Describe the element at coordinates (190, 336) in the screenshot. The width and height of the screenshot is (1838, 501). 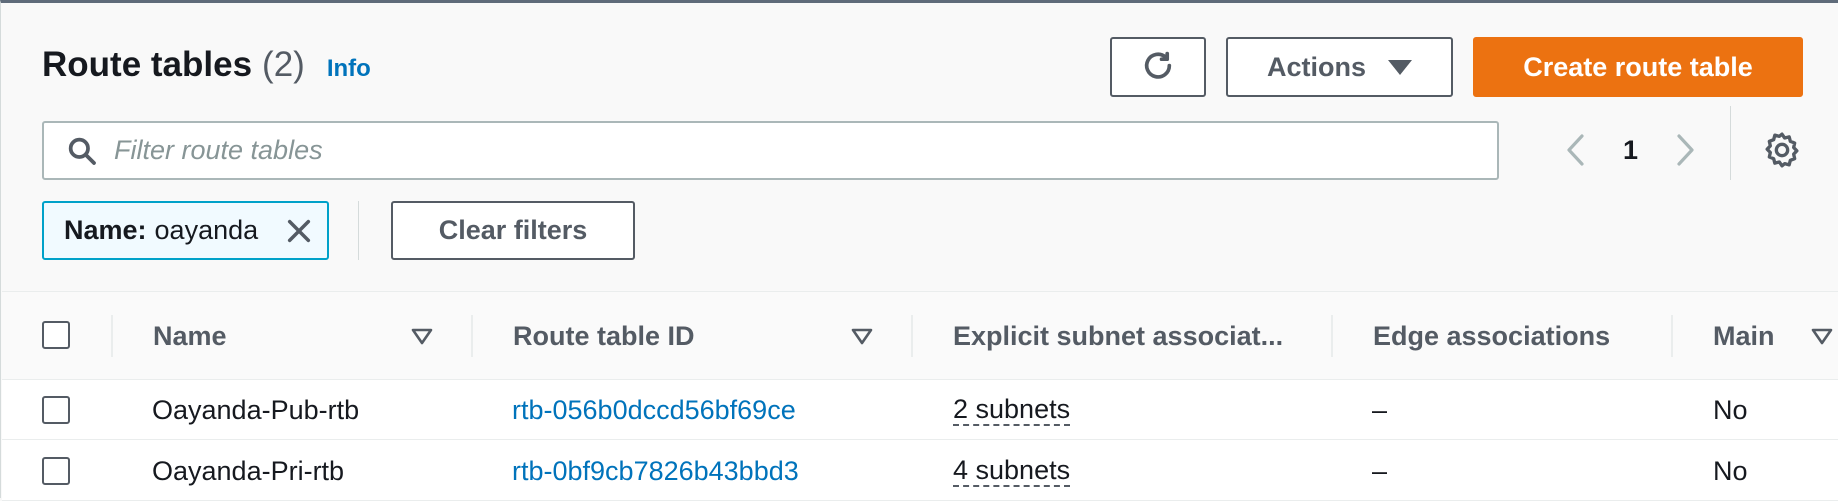
I see `column-header-name: Name` at that location.